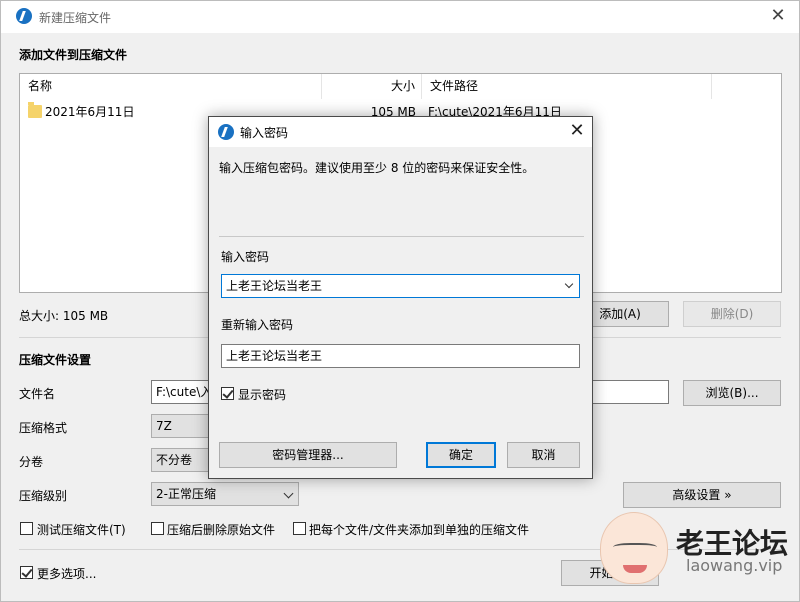  What do you see at coordinates (43, 428) in the screenshot?
I see `format-label: 压缩格式` at bounding box center [43, 428].